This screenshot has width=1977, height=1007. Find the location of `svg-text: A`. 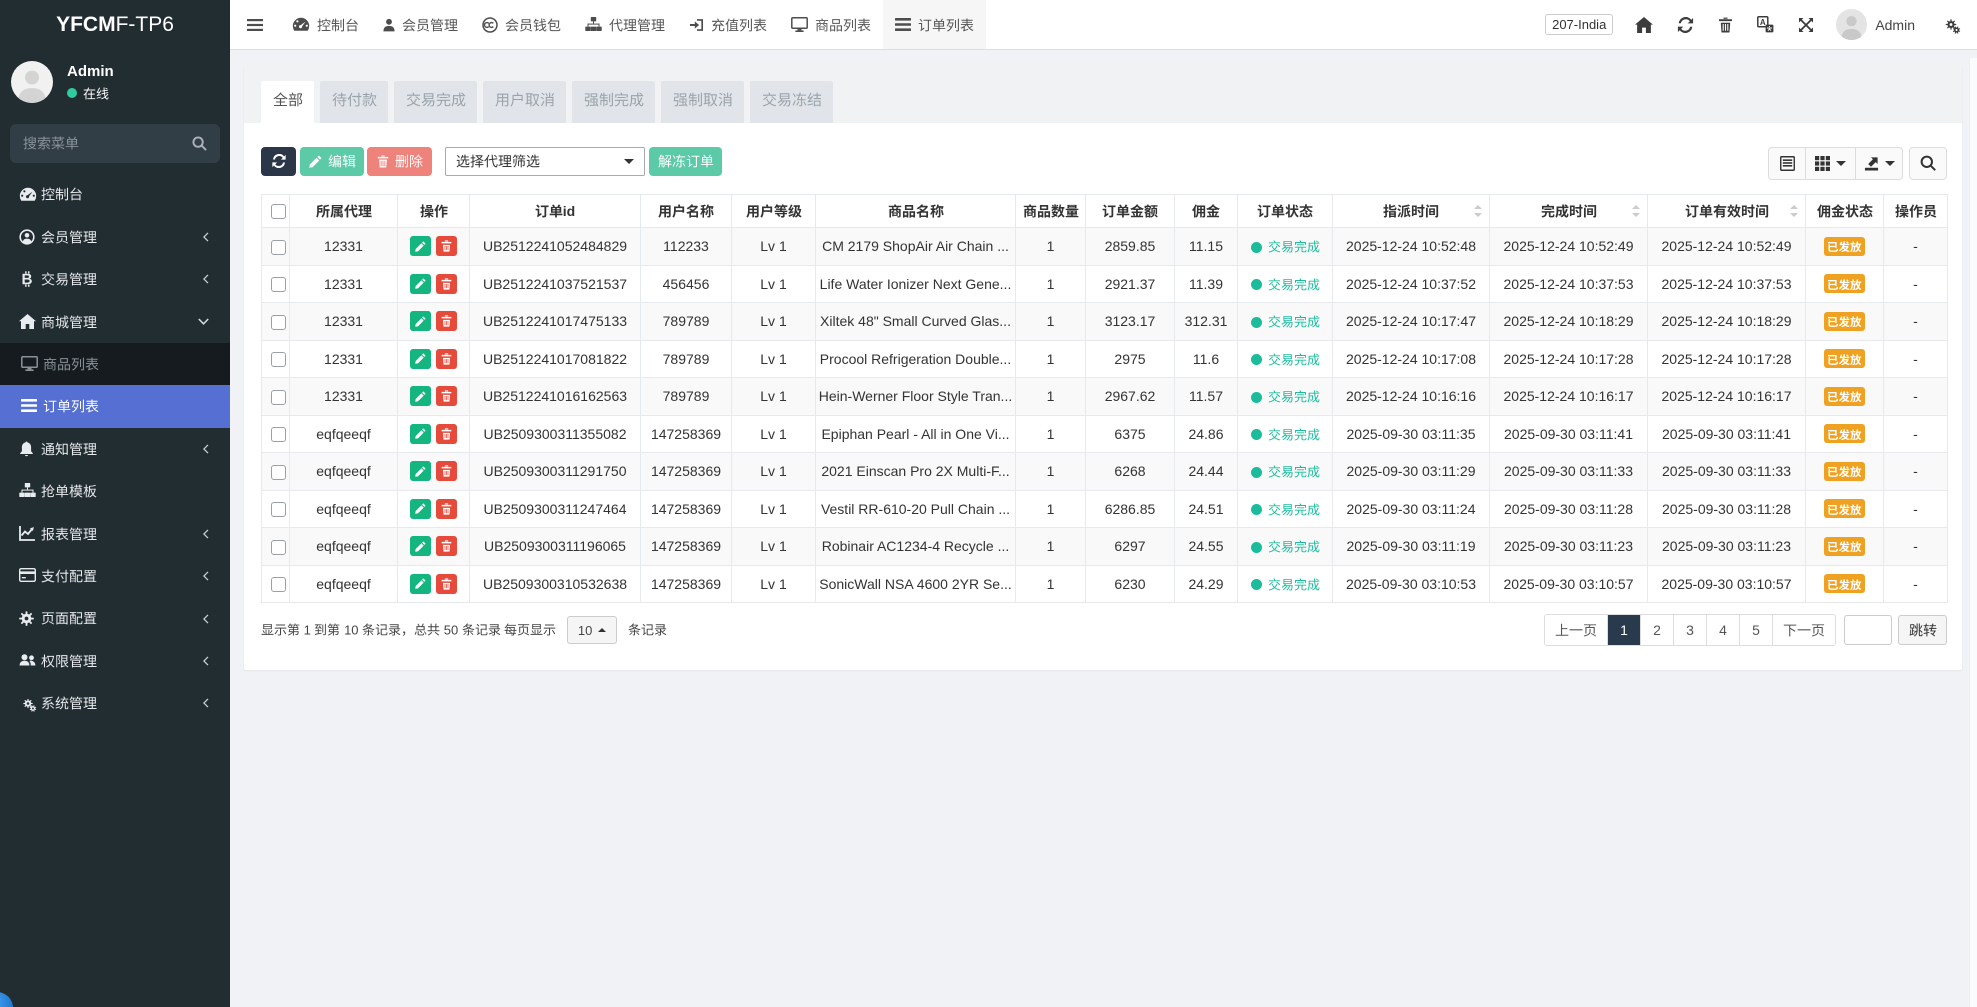

svg-text: A is located at coordinates (1763, 22).